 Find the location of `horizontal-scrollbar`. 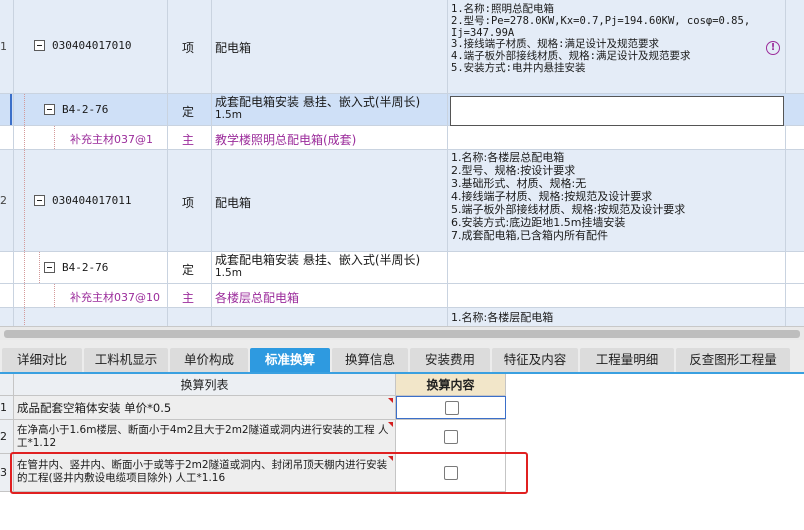

horizontal-scrollbar is located at coordinates (402, 333).